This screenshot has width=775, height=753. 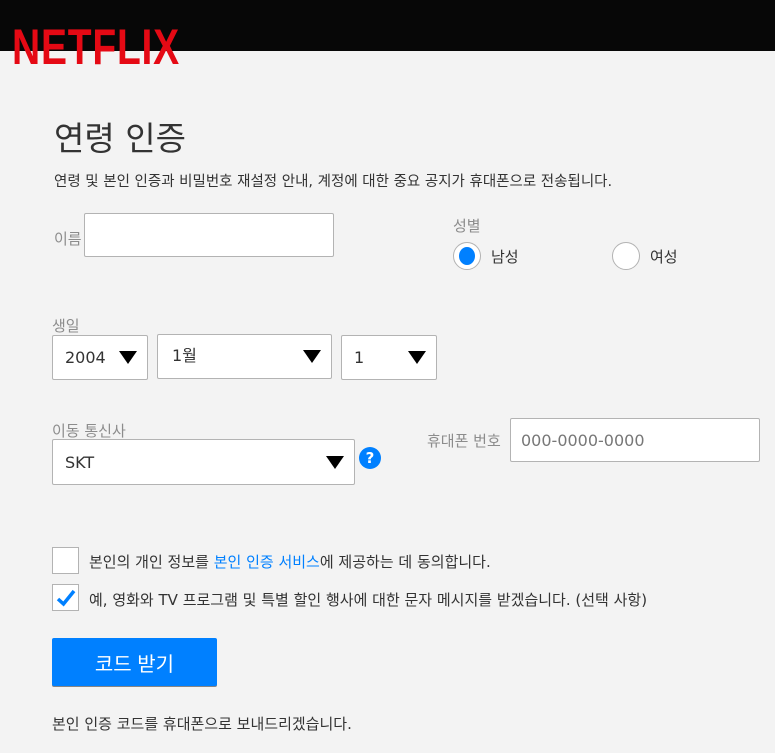 What do you see at coordinates (389, 357) in the screenshot?
I see `day-select: 1` at bounding box center [389, 357].